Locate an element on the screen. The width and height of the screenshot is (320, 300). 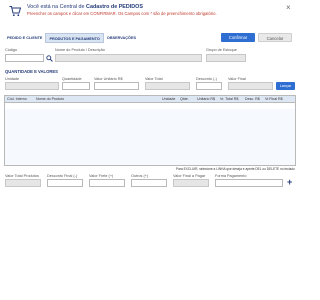
section-title-quantidade: QUANTIDADE E VALORES is located at coordinates (31, 71).